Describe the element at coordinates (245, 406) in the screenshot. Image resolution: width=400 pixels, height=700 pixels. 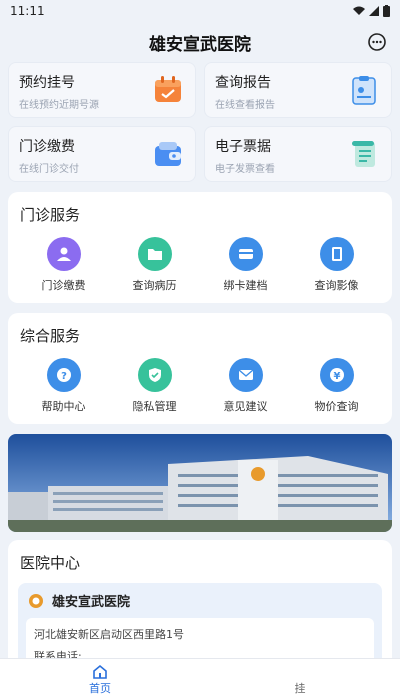
I see `service-label: 意见建议` at that location.